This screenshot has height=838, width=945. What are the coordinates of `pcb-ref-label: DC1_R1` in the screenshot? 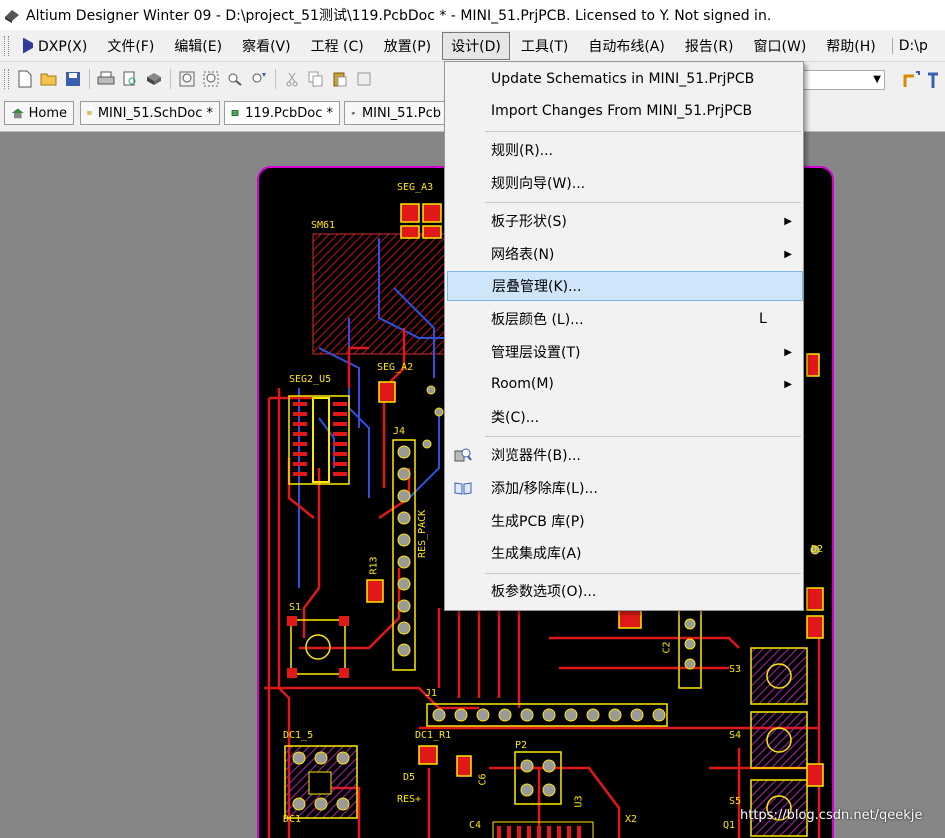 It's located at (433, 735).